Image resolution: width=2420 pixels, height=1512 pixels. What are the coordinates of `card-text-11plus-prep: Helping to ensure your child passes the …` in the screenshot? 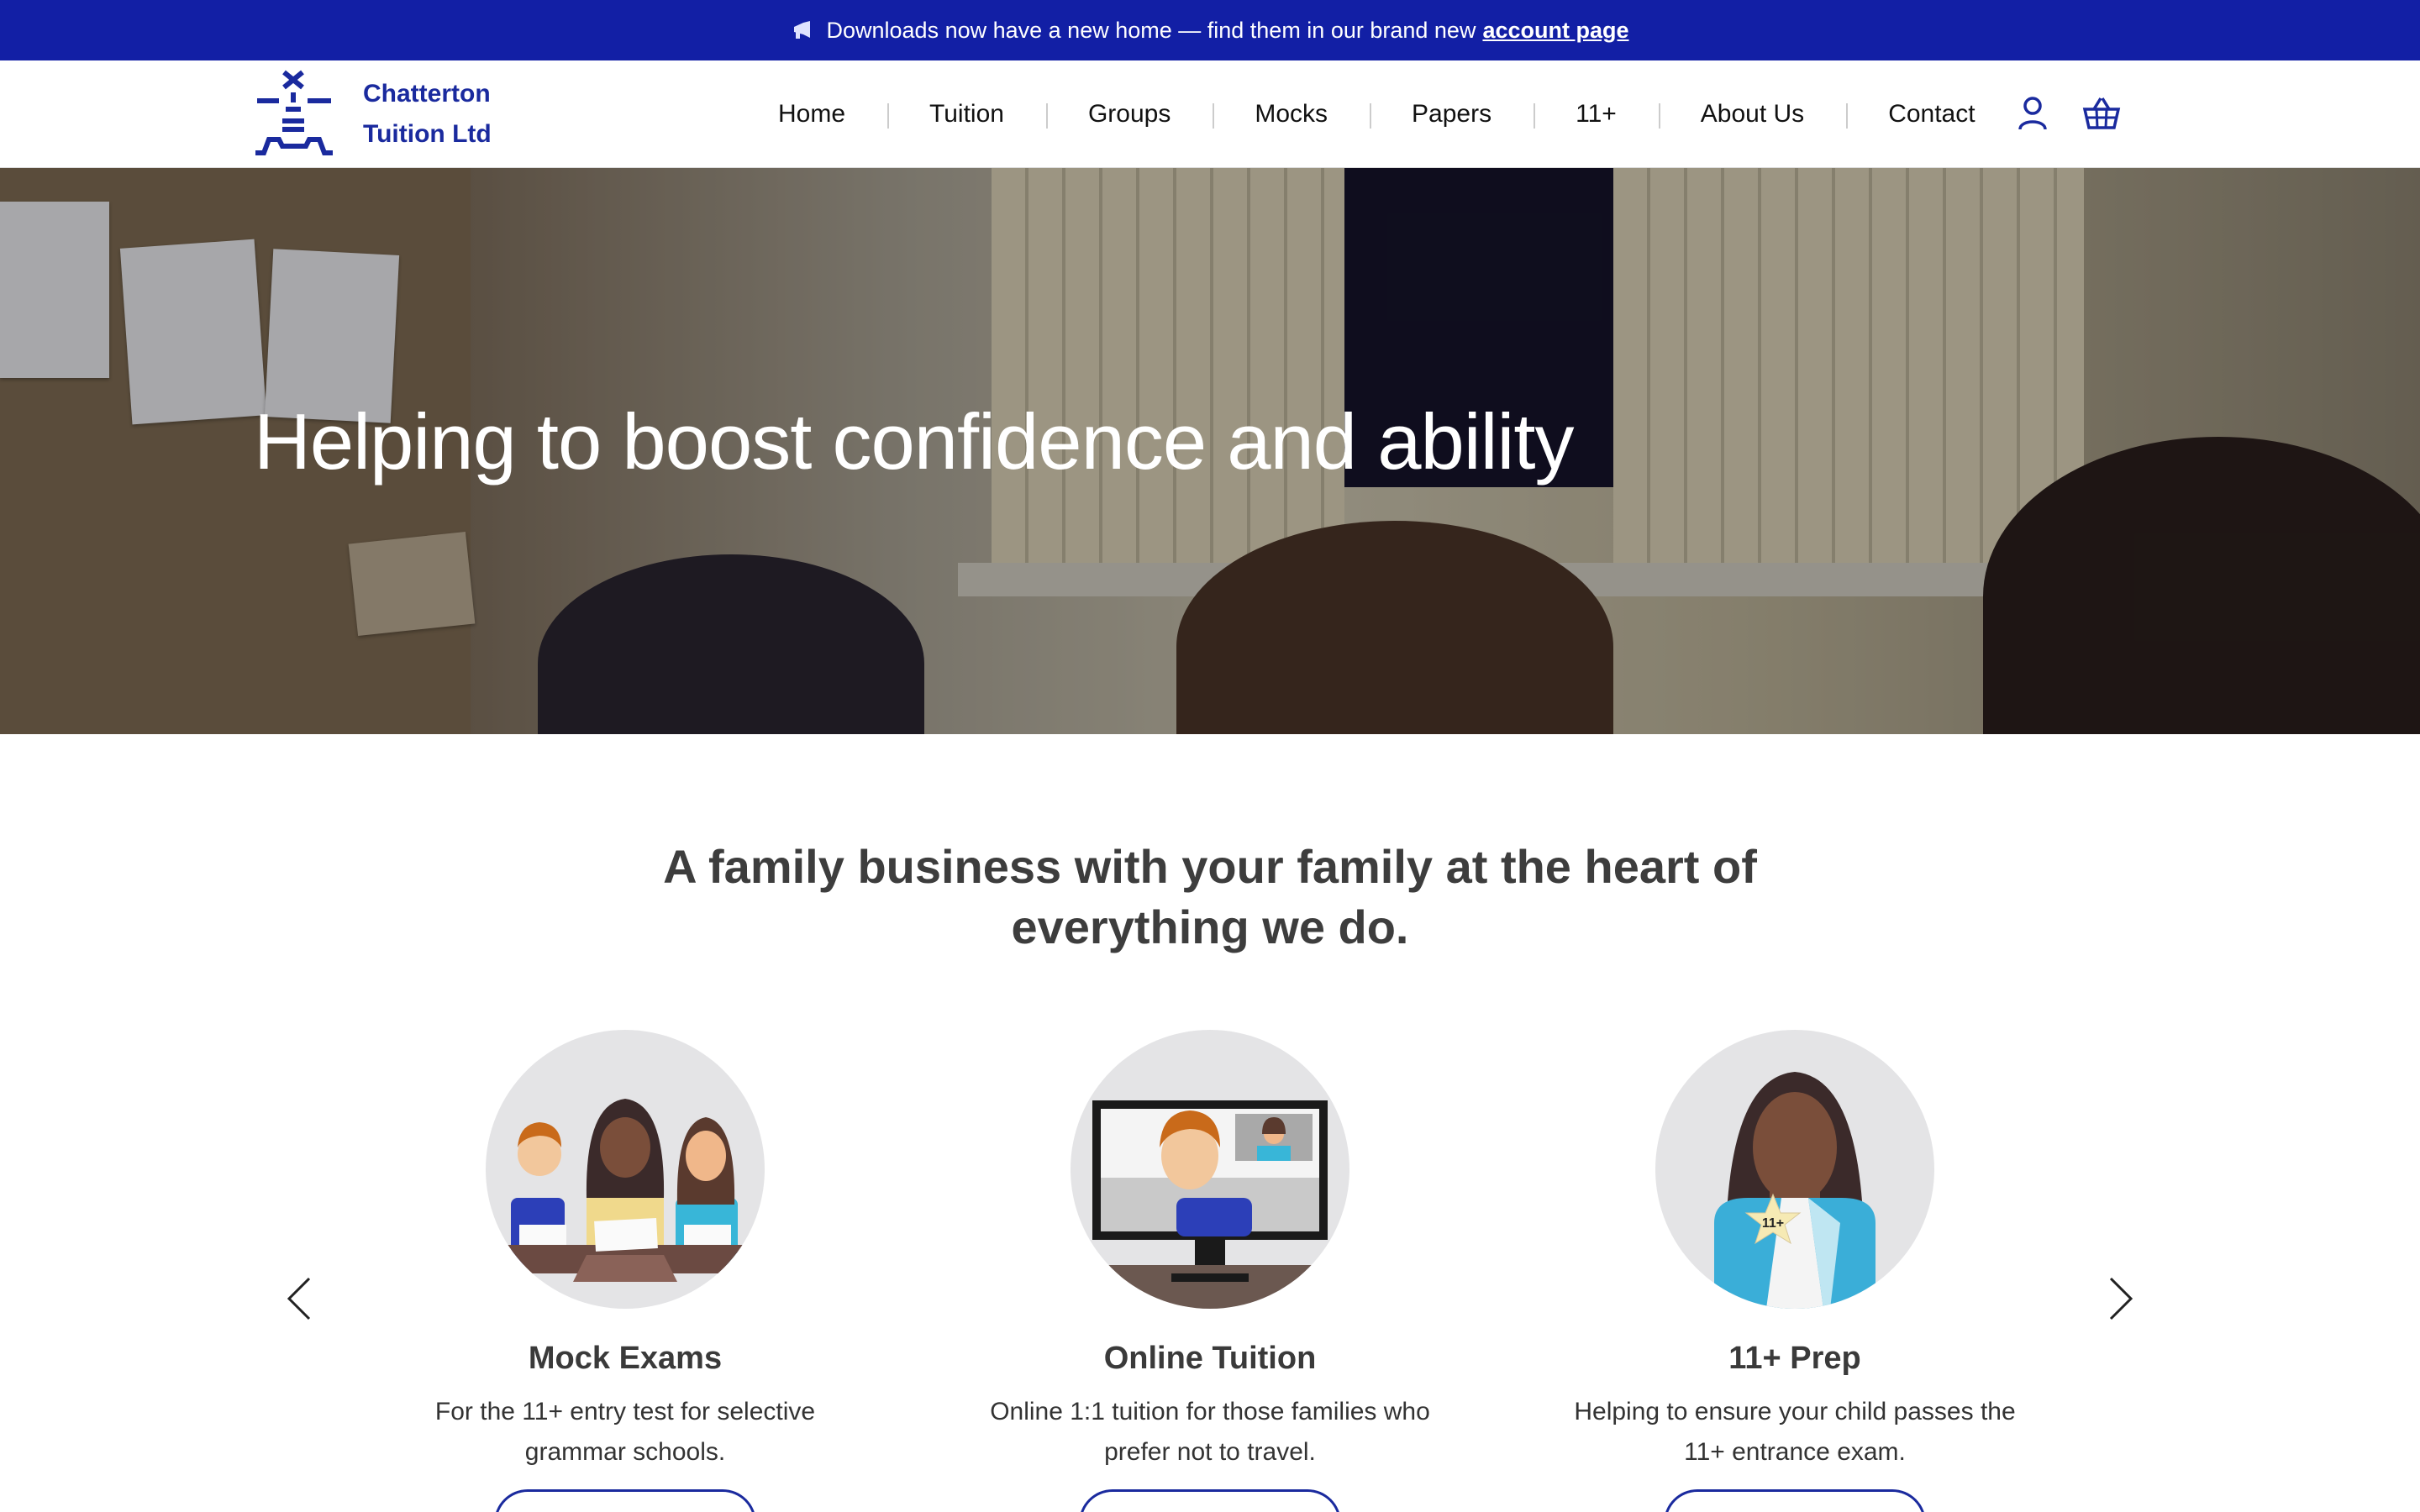 It's located at (1795, 1432).